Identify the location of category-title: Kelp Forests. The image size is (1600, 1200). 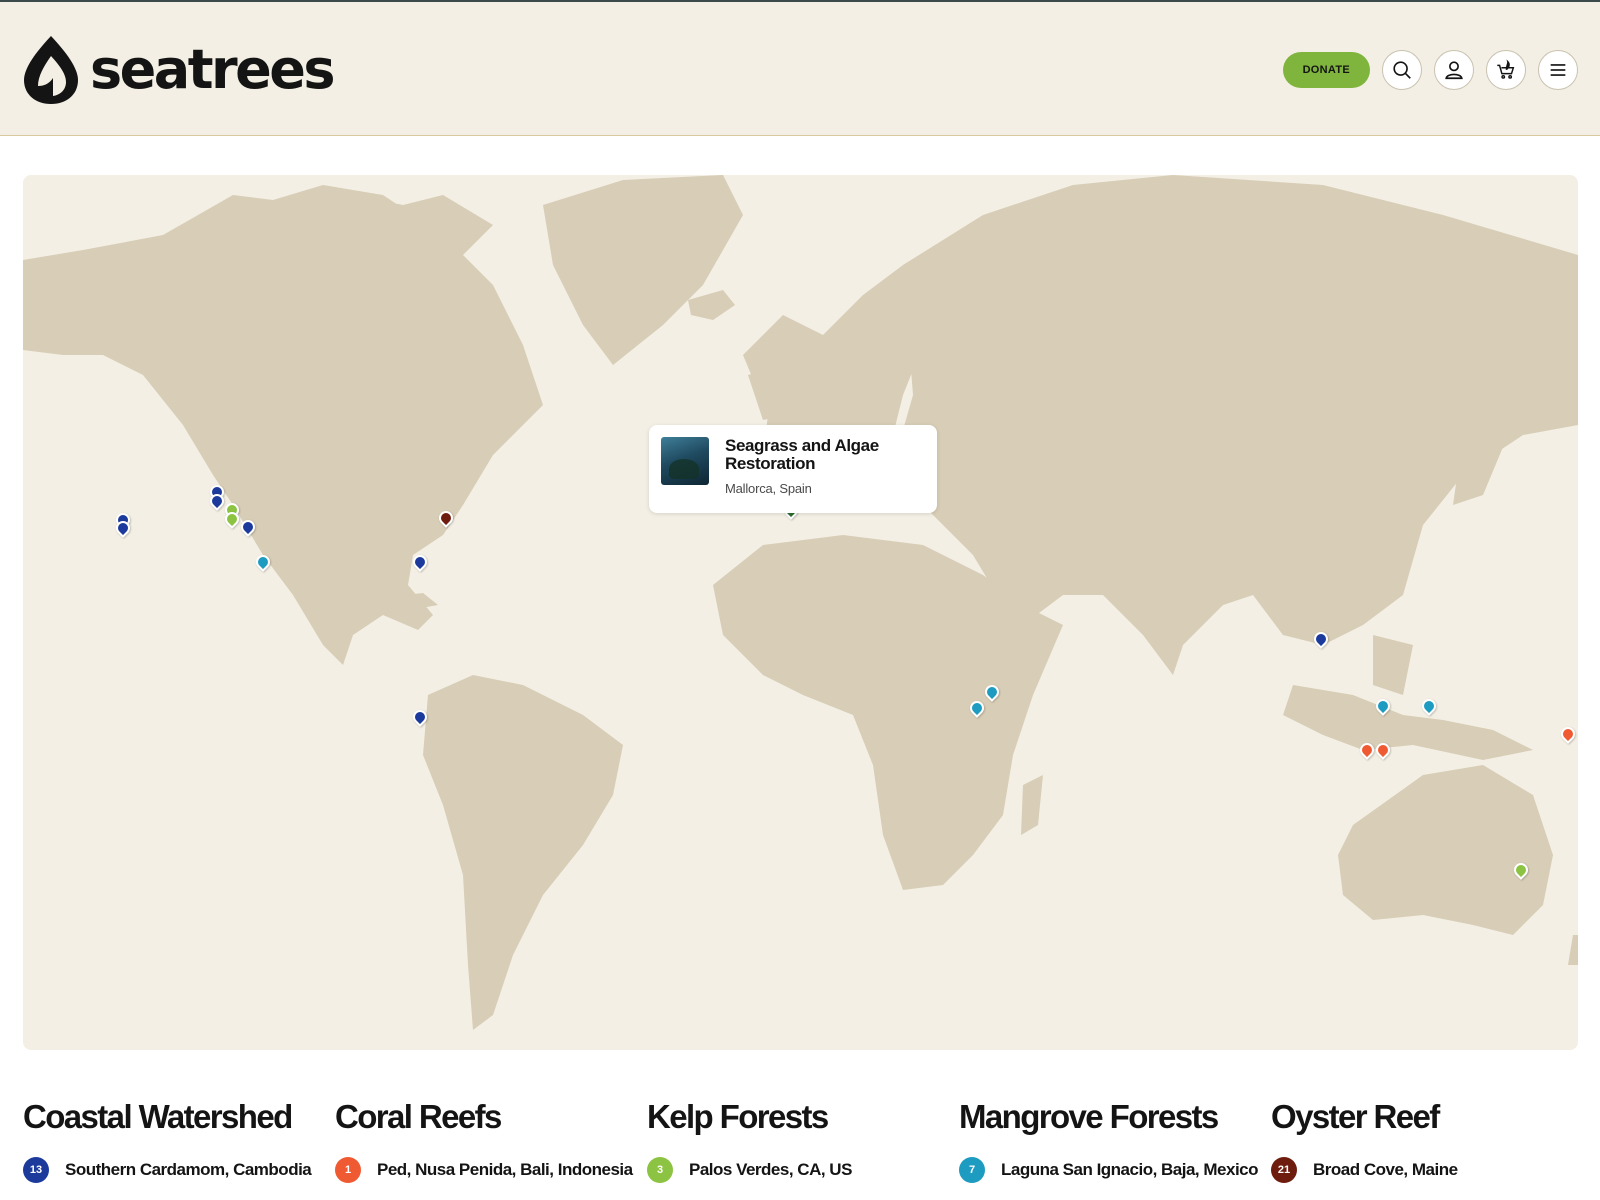
(738, 1116).